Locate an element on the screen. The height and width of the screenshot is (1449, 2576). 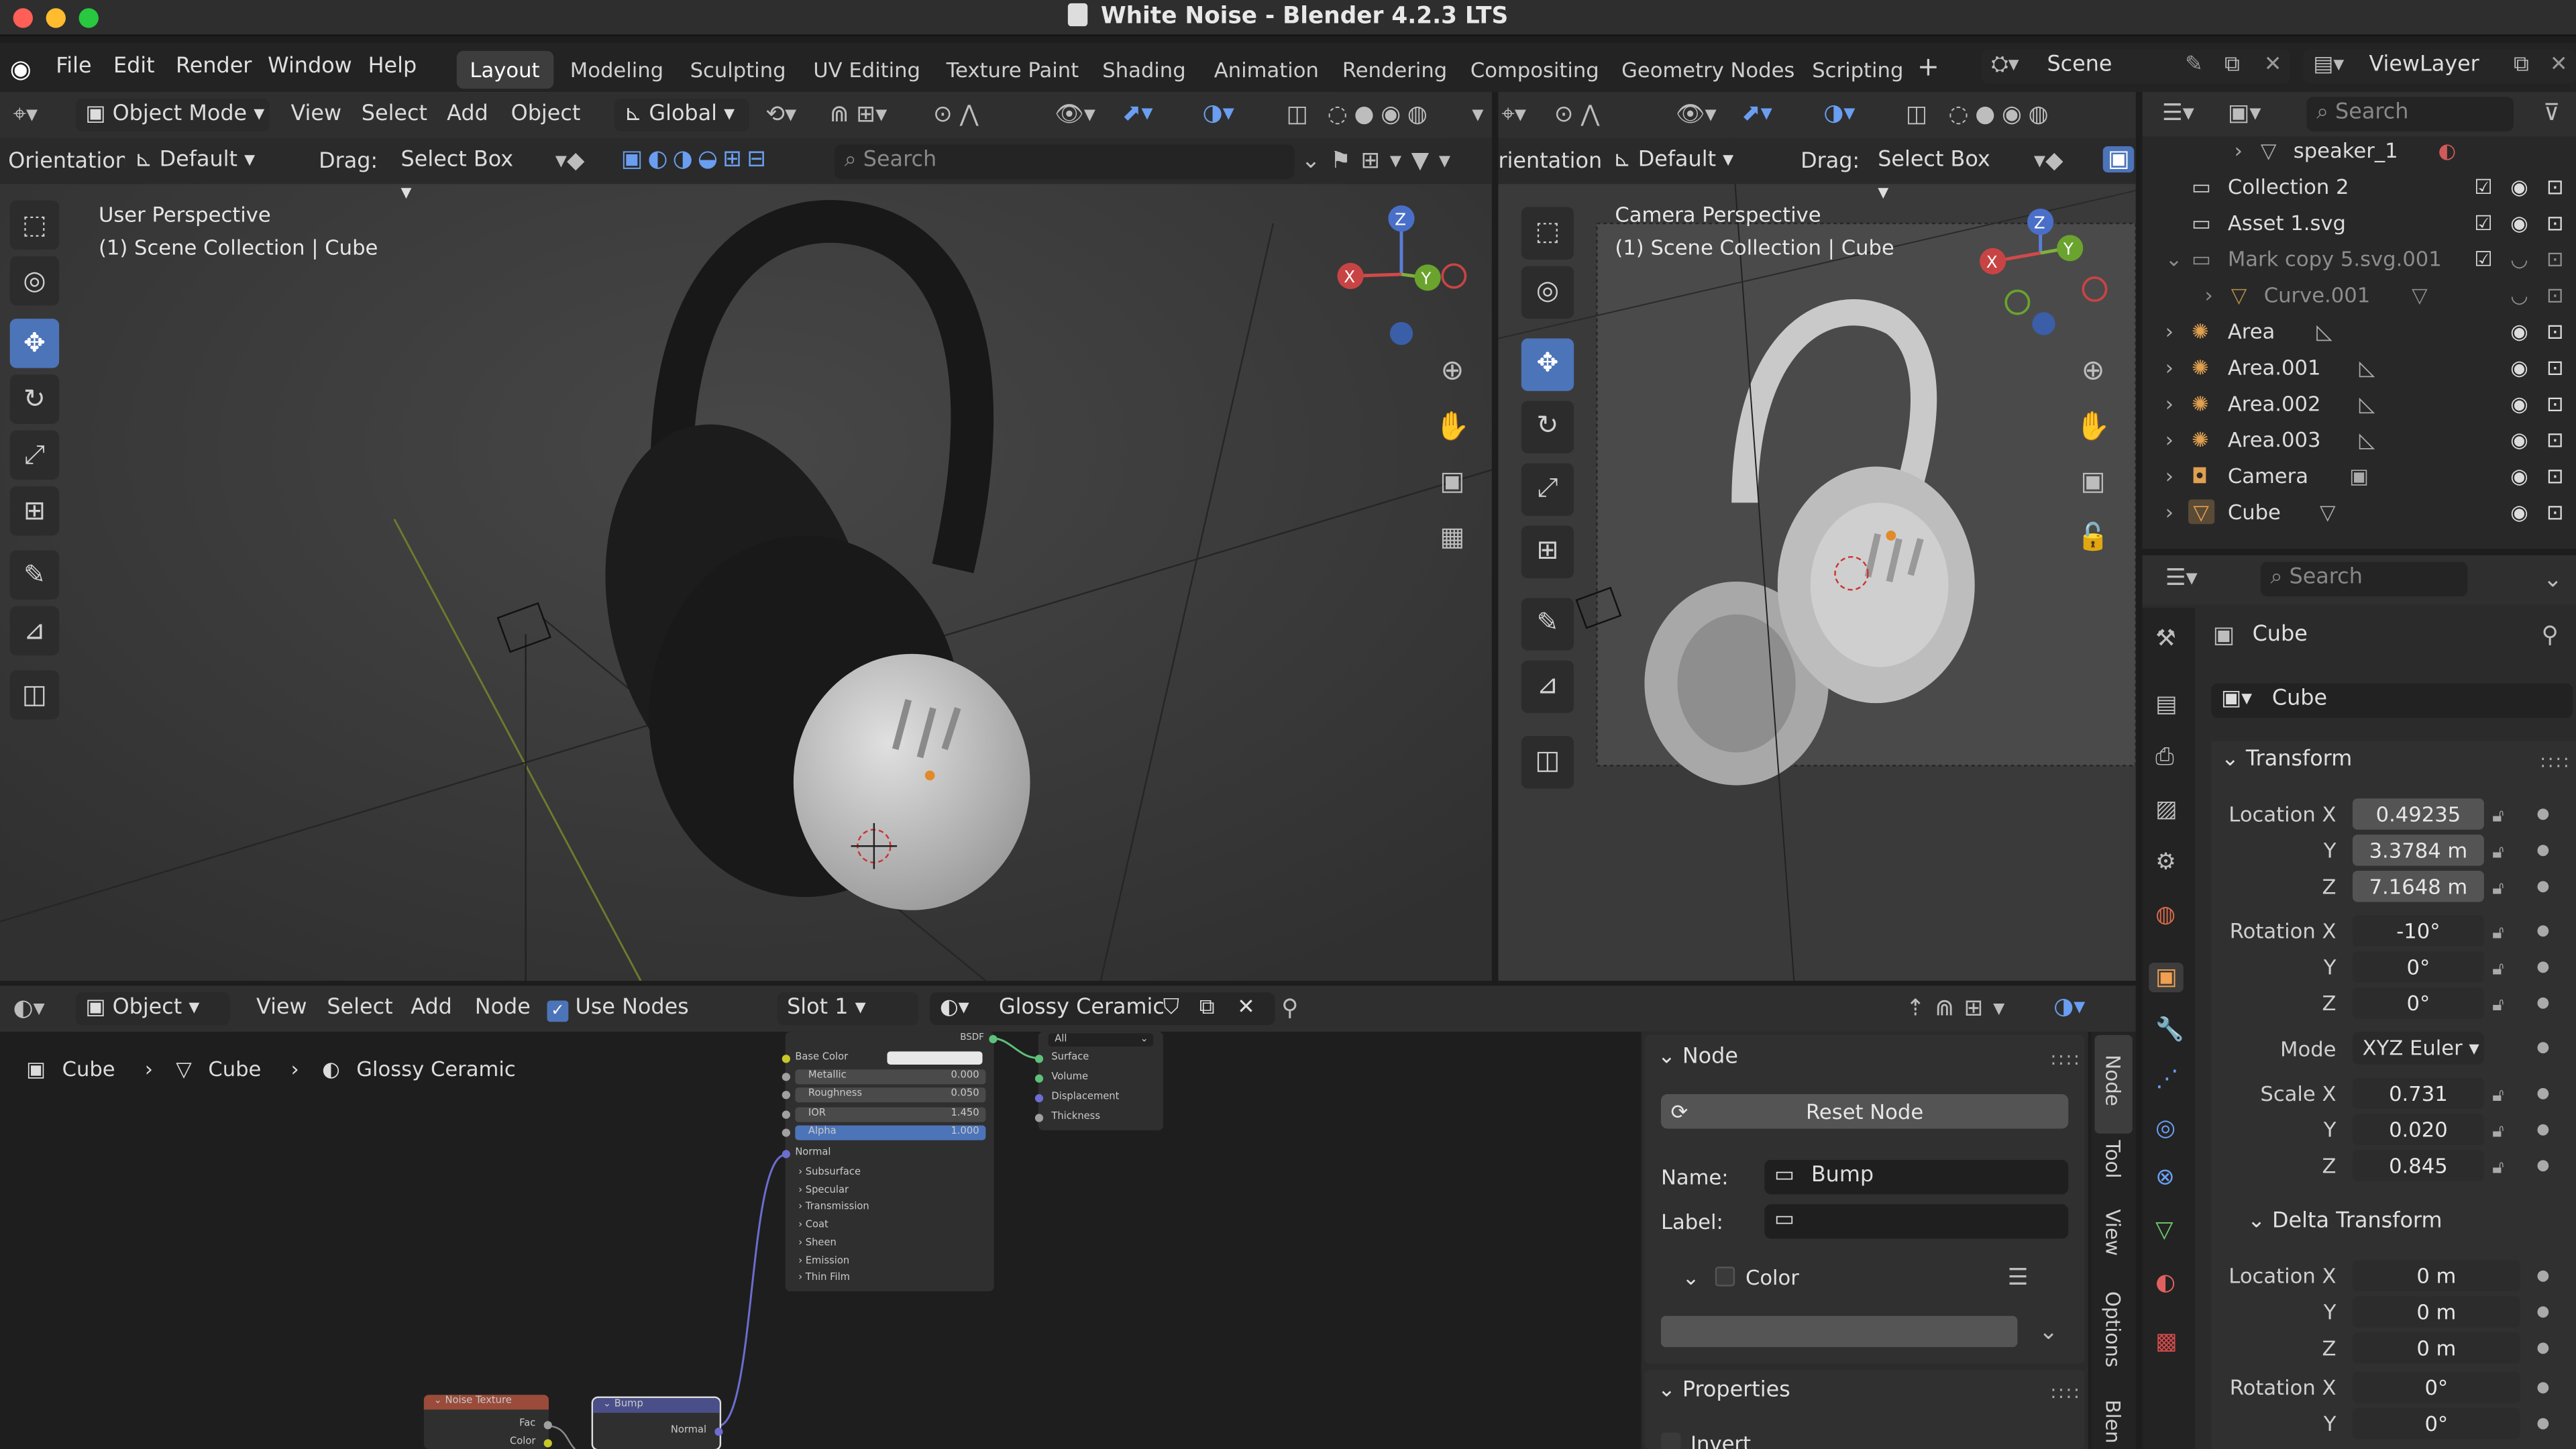
render-tab-icon: ▤ is located at coordinates (2166, 704).